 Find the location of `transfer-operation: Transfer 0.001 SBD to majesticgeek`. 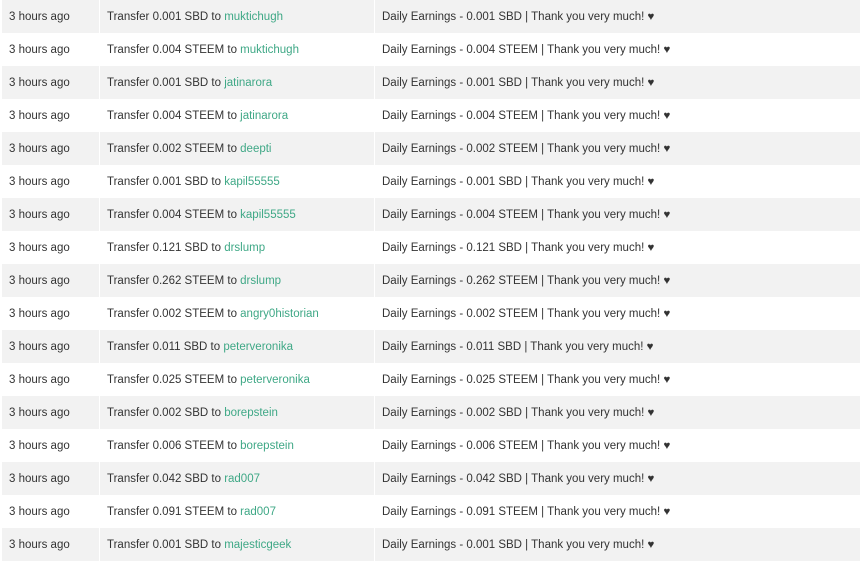

transfer-operation: Transfer 0.001 SBD to majesticgeek is located at coordinates (237, 544).